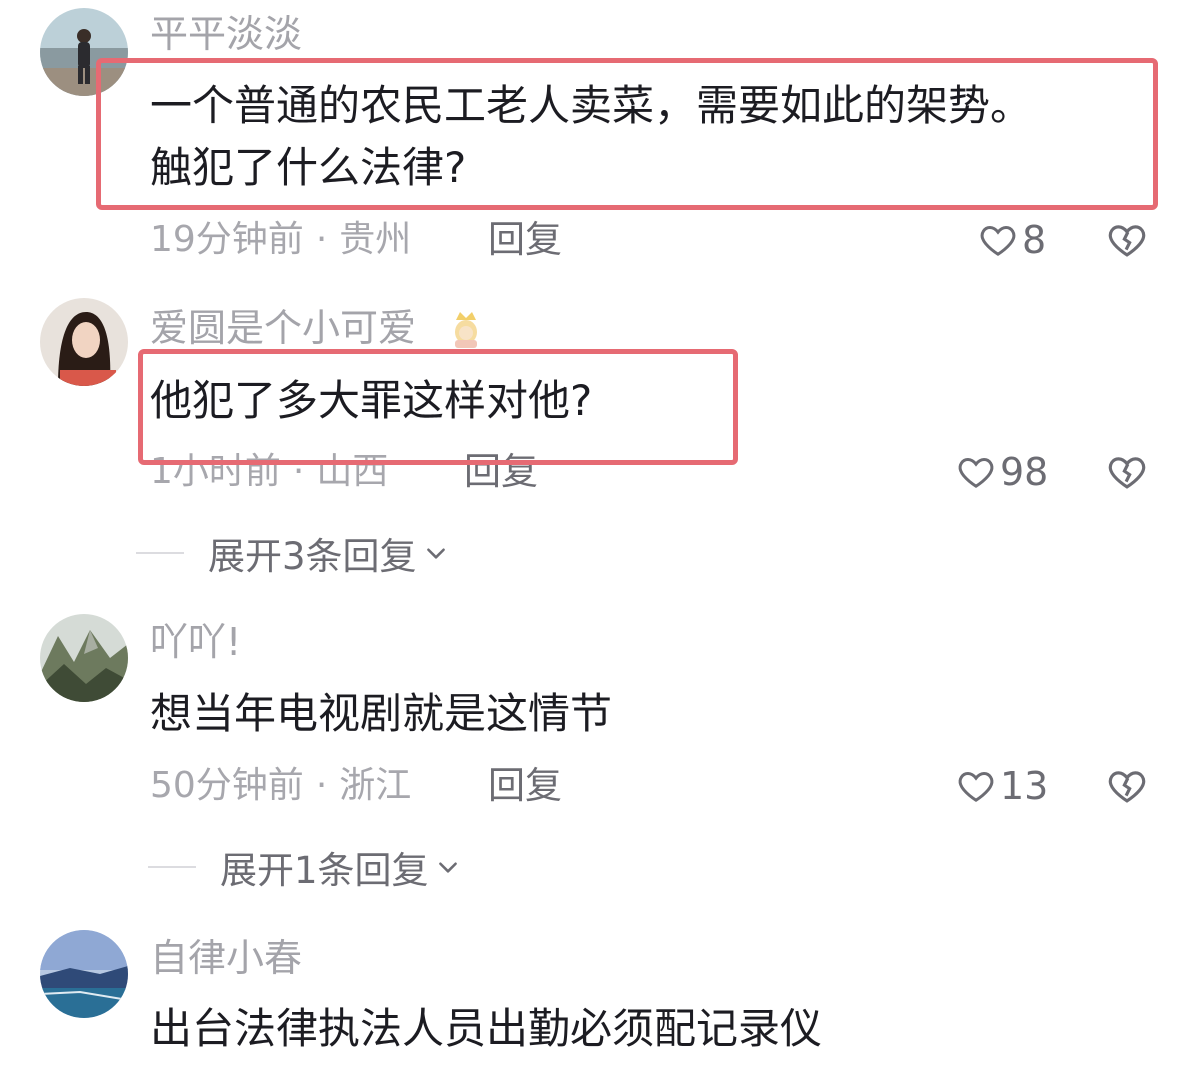 The width and height of the screenshot is (1195, 1079). I want to click on like-button: 13, so click(1002, 786).